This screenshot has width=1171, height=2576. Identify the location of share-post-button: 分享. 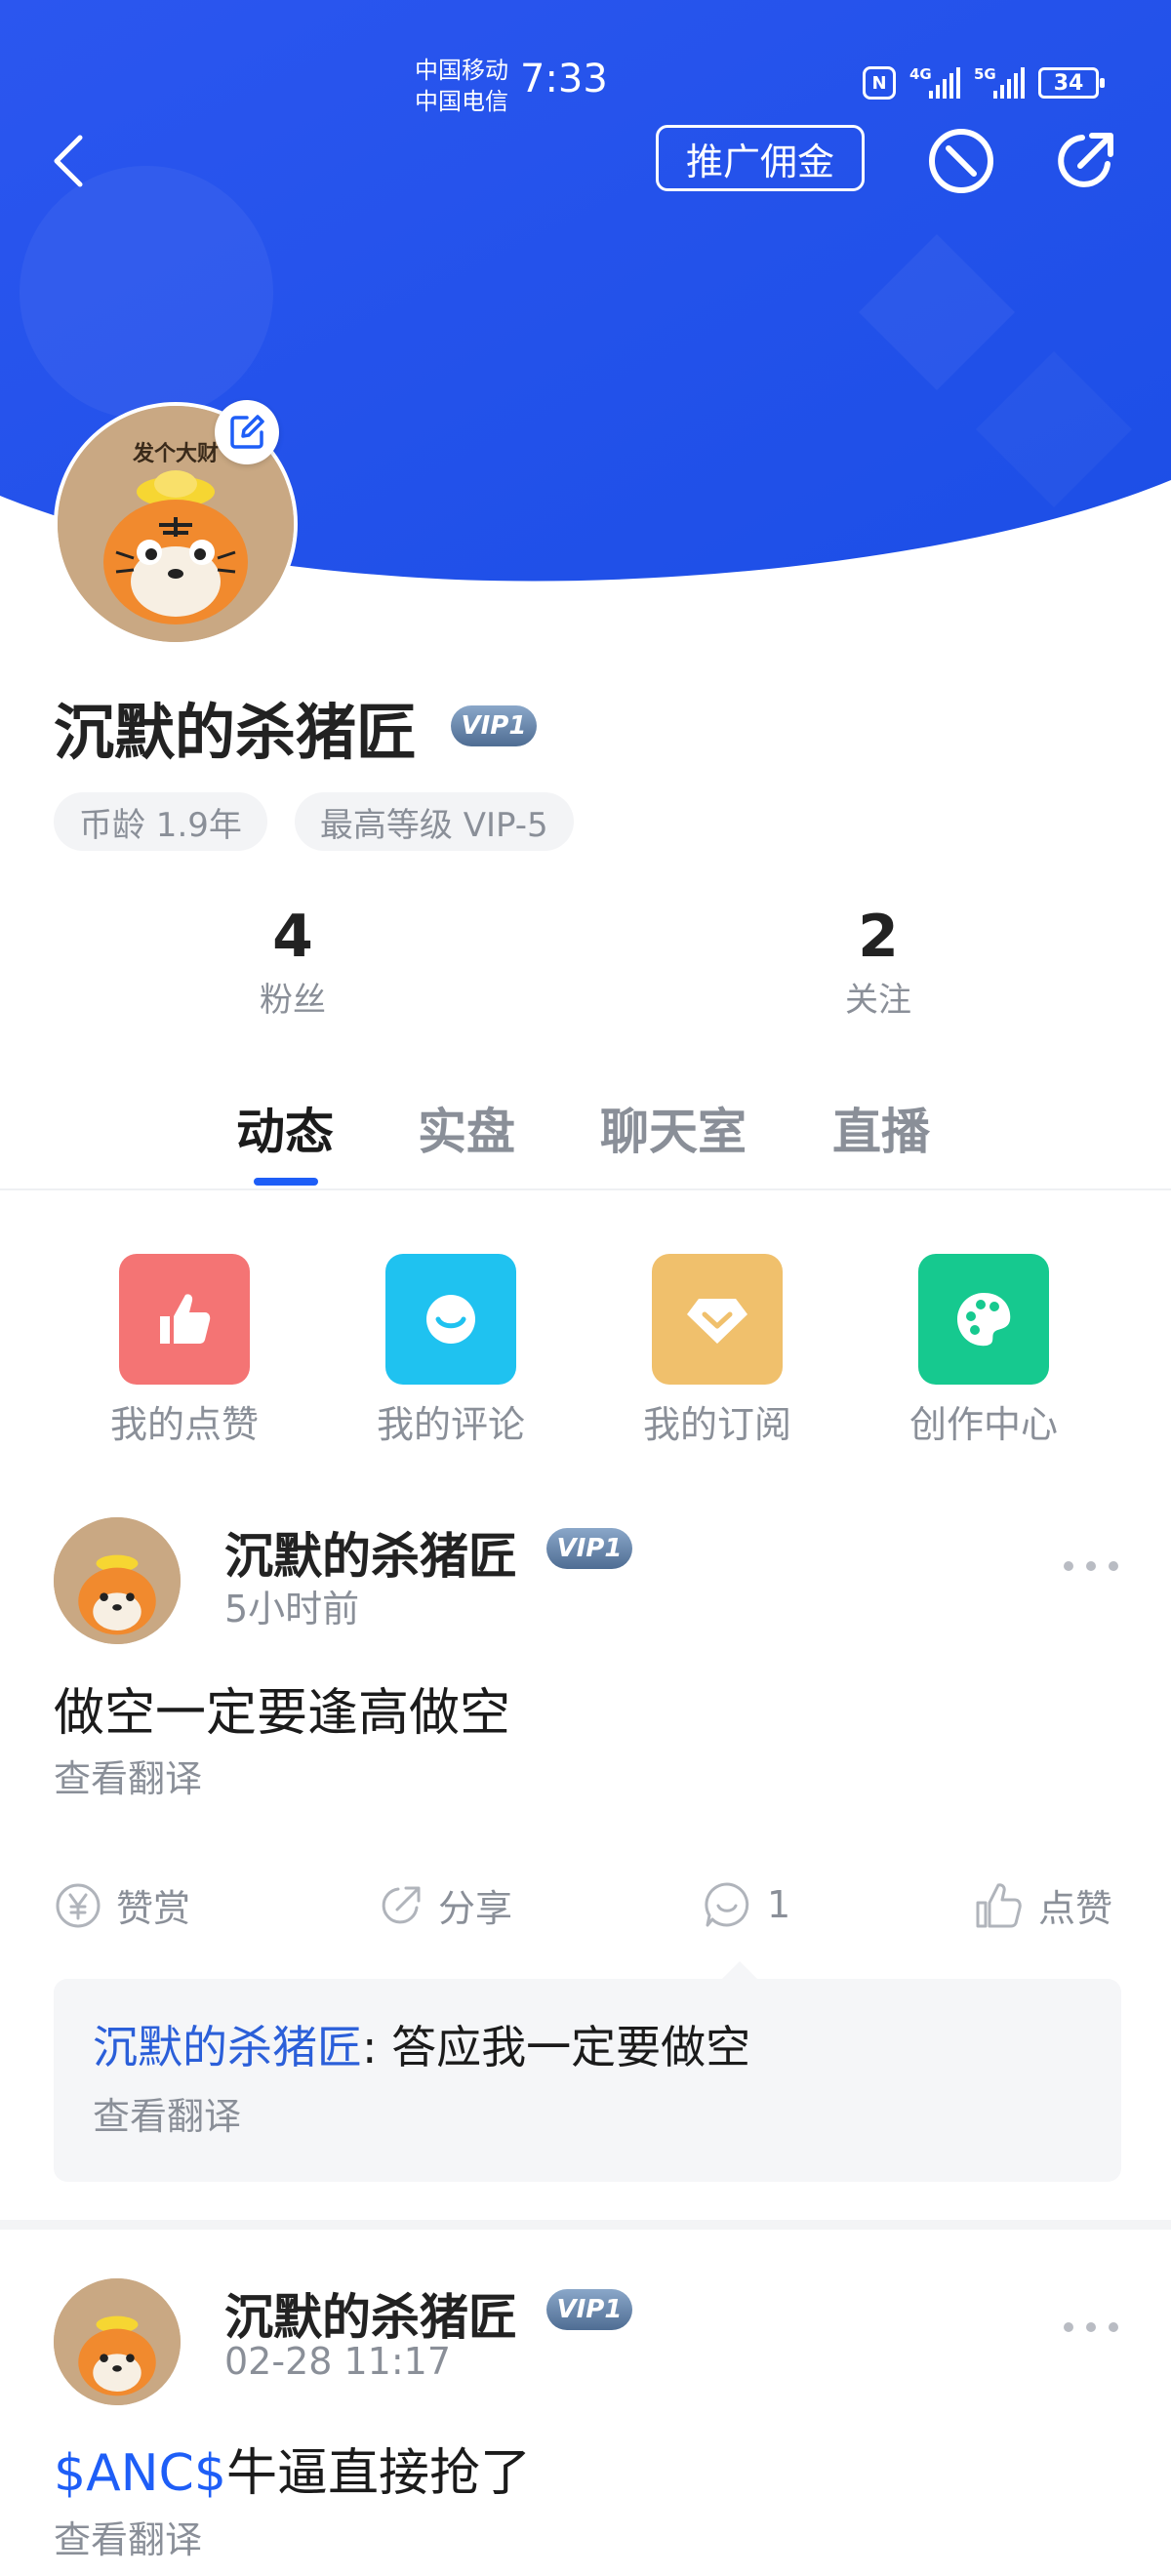
(444, 1905).